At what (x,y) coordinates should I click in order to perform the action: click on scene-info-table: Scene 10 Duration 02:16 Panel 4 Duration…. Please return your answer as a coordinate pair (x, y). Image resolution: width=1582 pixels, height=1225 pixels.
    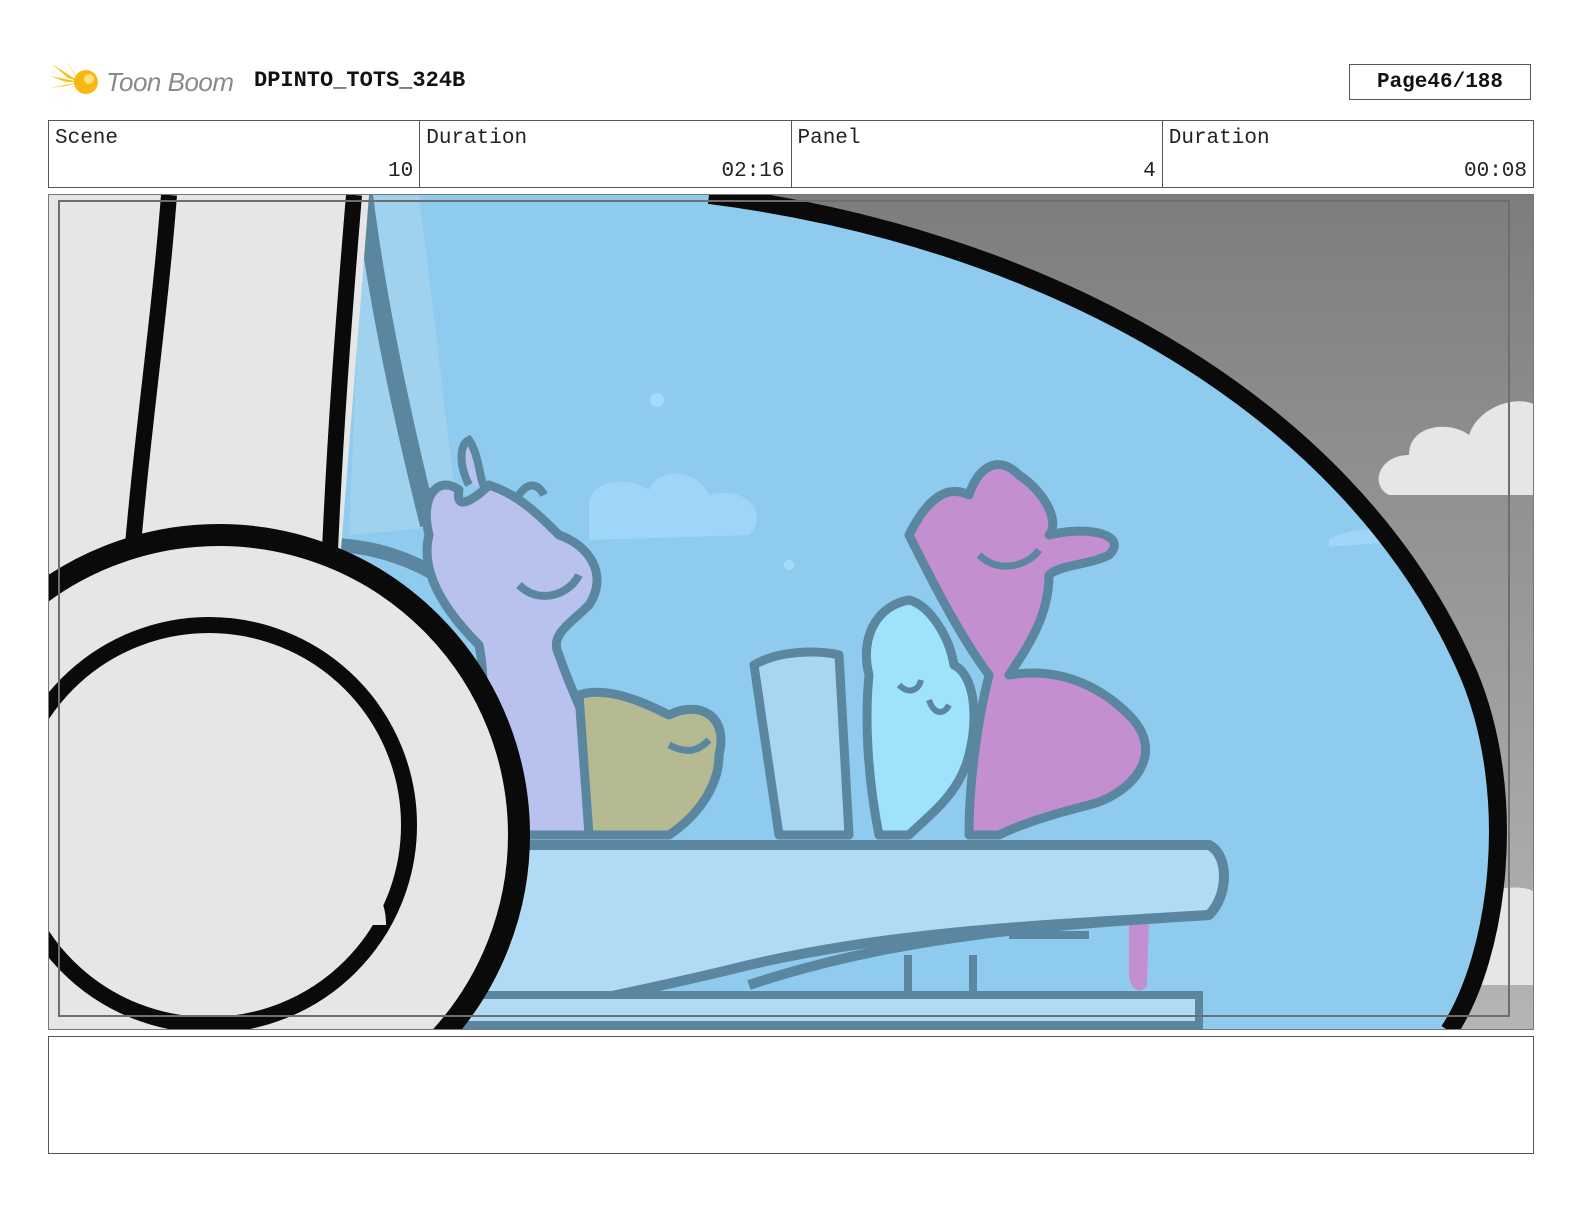
    Looking at the image, I should click on (791, 154).